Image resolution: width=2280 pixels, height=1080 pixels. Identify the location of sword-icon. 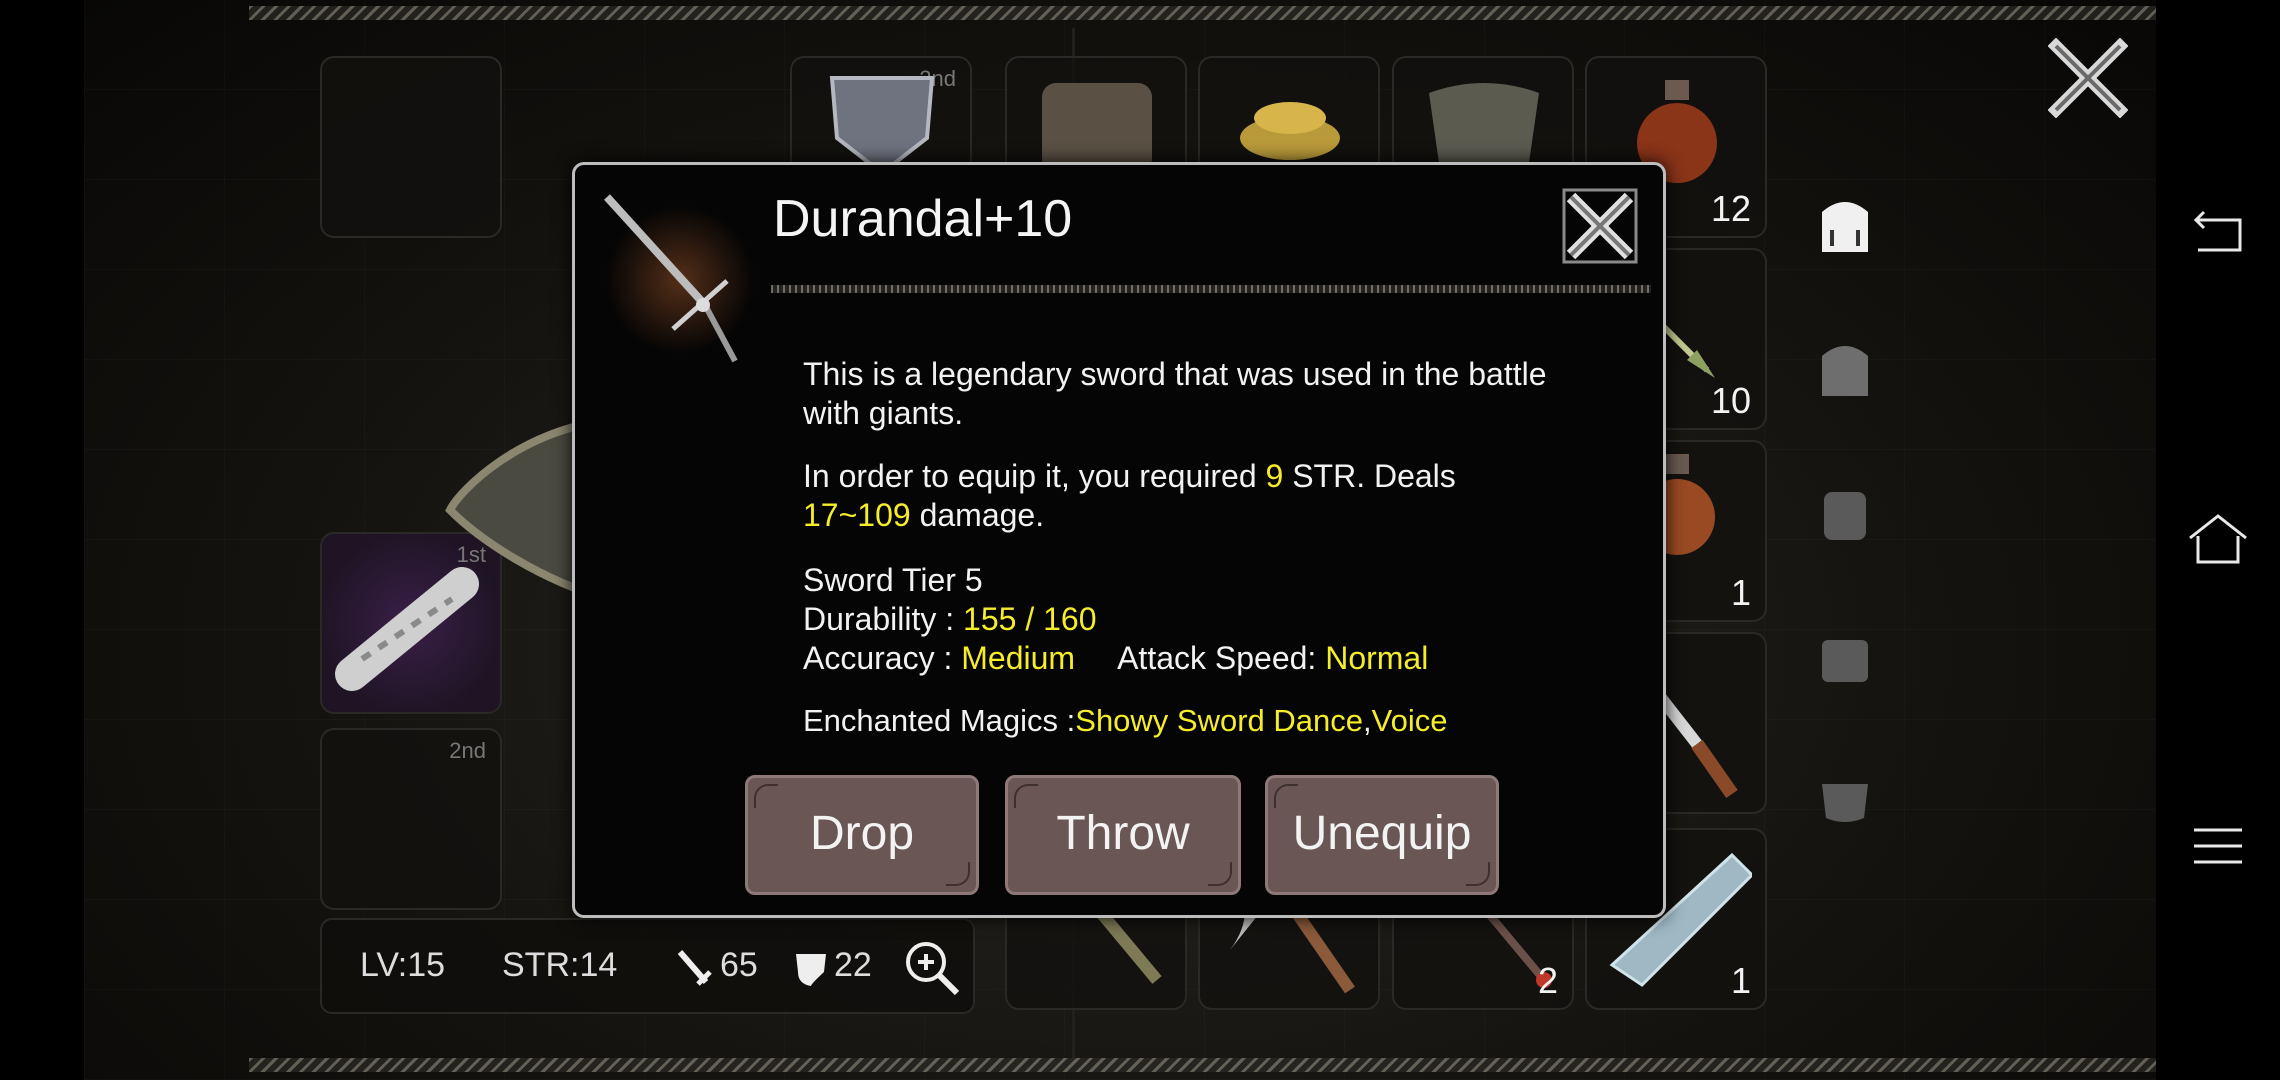
(694, 968).